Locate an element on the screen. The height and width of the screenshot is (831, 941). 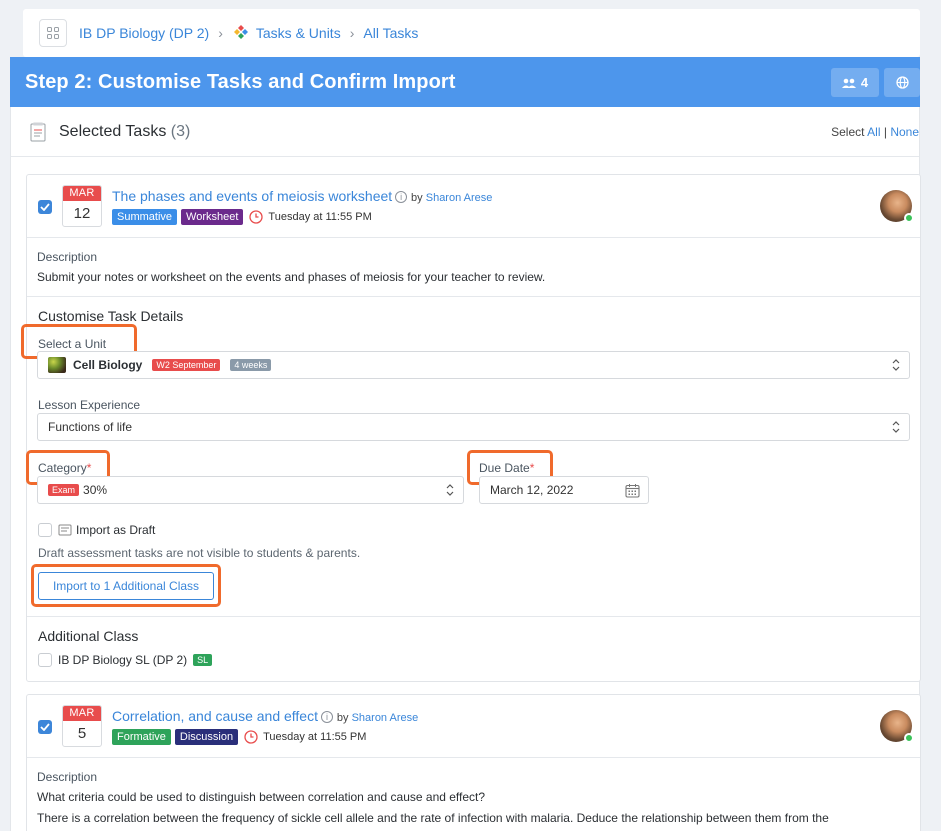
unit-label: Select a Unit is located at coordinates (72, 344).